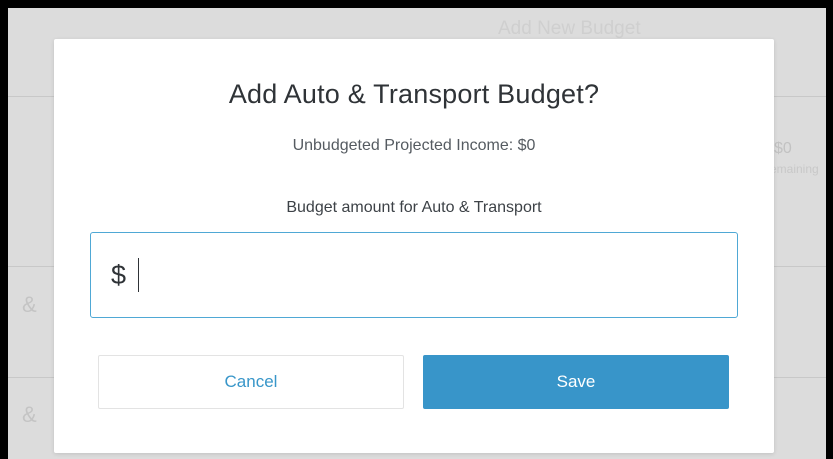 Image resolution: width=833 pixels, height=459 pixels. I want to click on background-heading: Add New Budget, so click(569, 28).